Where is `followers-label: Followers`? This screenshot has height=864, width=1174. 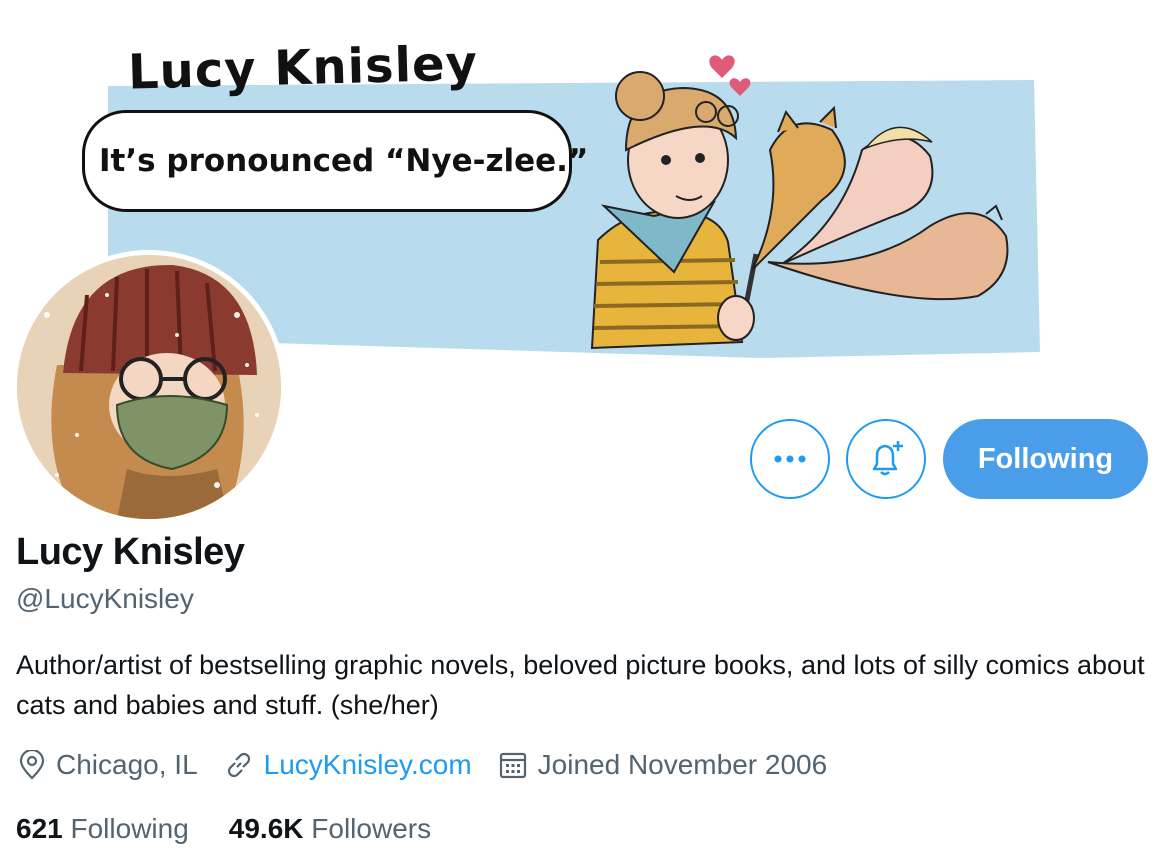
followers-label: Followers is located at coordinates (371, 828).